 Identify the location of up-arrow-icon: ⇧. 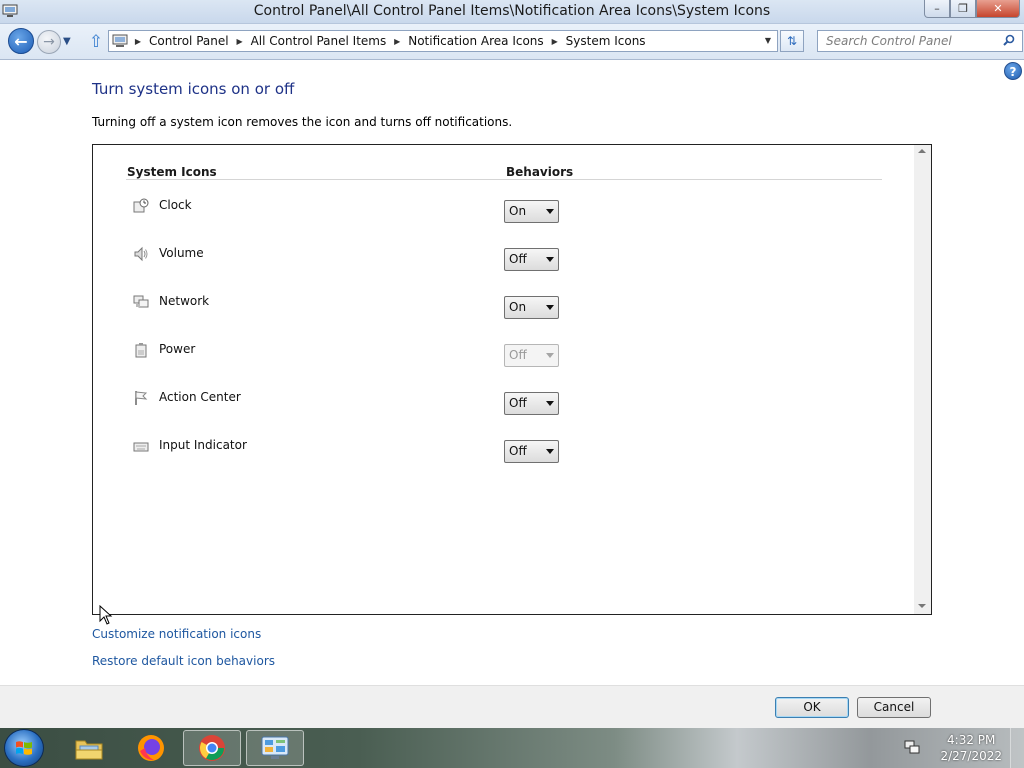
(96, 42).